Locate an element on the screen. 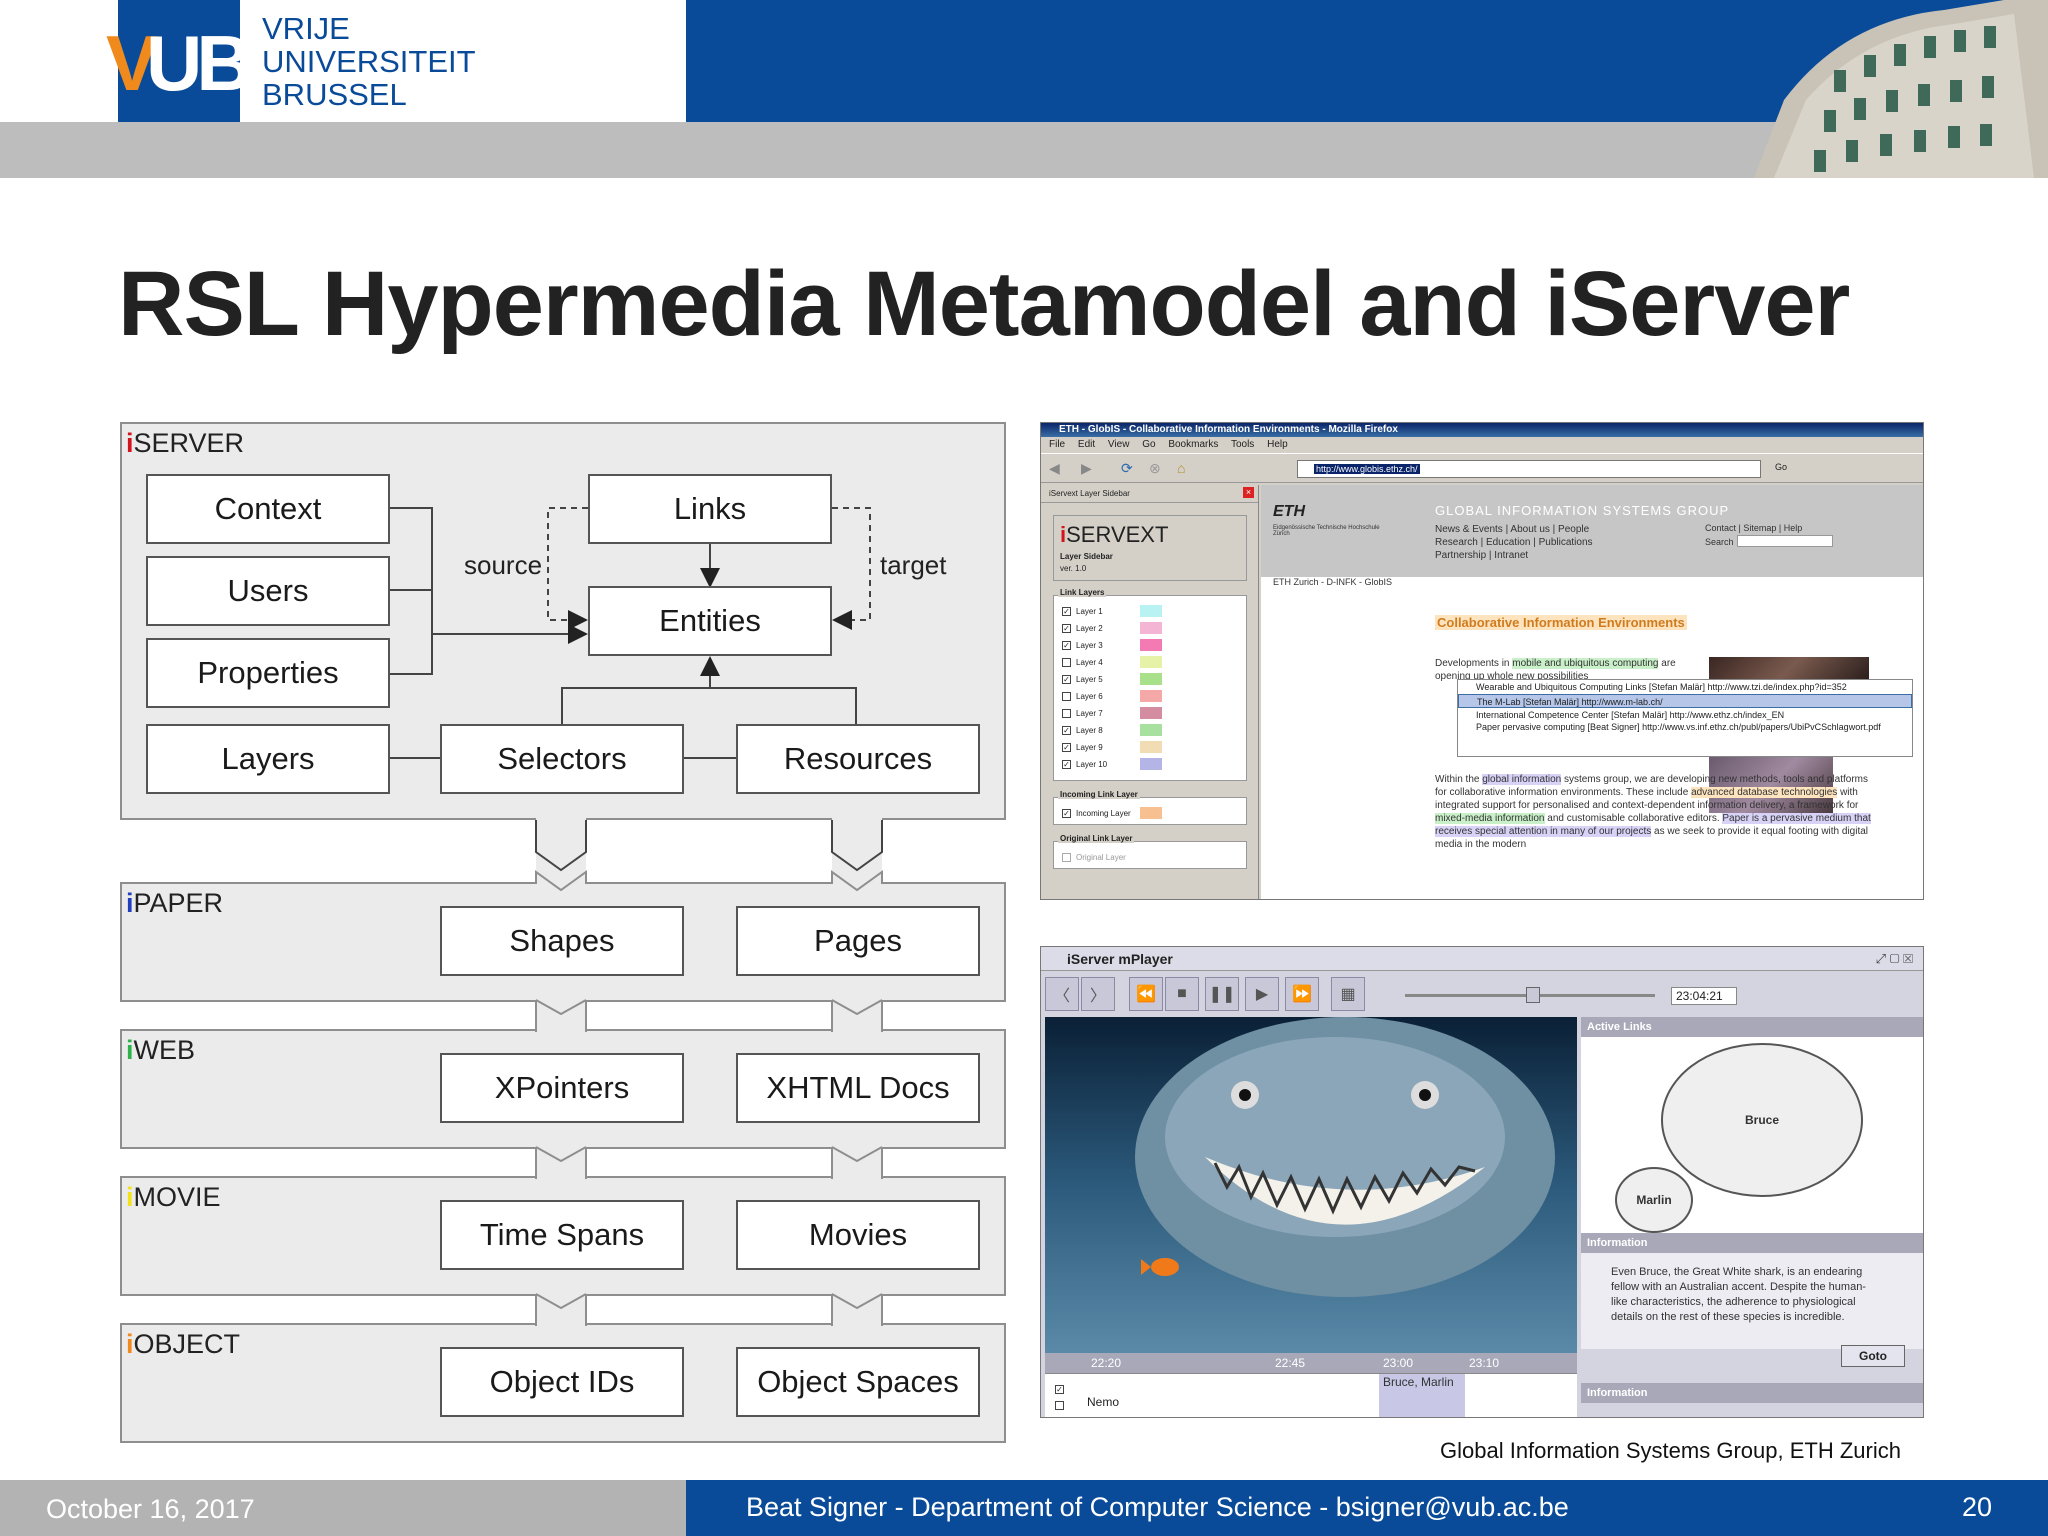 Image resolution: width=2048 pixels, height=1536 pixels. timeline-row-1-checkbox: ✓ is located at coordinates (1062, 1388).